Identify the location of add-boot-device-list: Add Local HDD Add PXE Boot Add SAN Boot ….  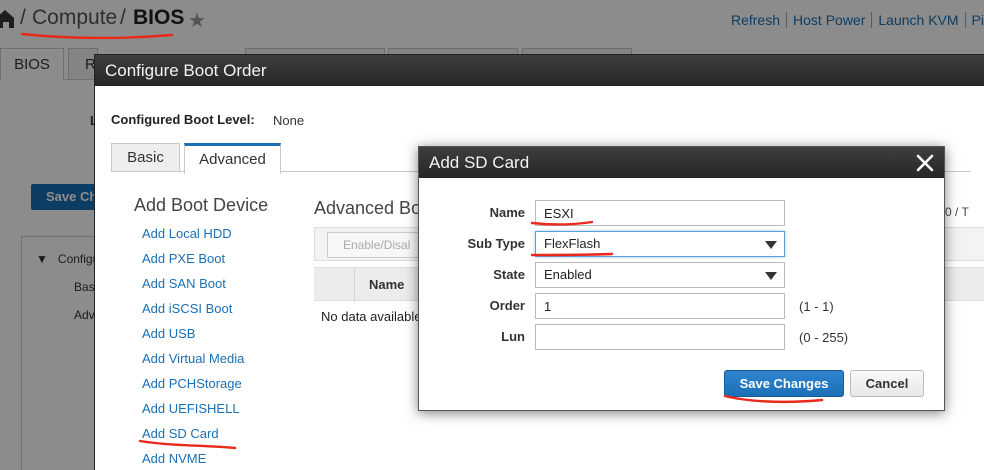
(193, 347).